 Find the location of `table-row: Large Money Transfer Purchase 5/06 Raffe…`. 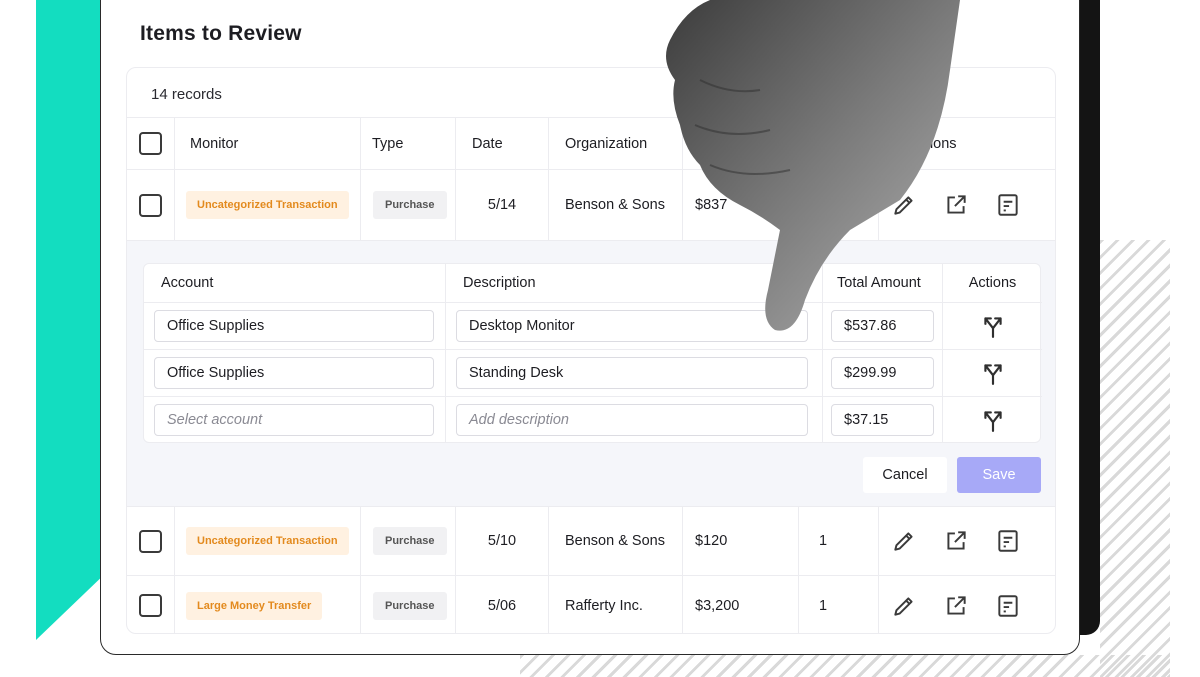

table-row: Large Money Transfer Purchase 5/06 Raffe… is located at coordinates (591, 604).